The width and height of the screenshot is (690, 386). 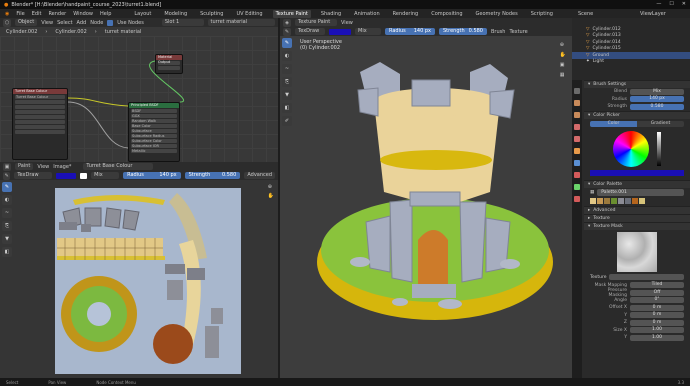 I want to click on data-tab-icon, so click(x=577, y=187).